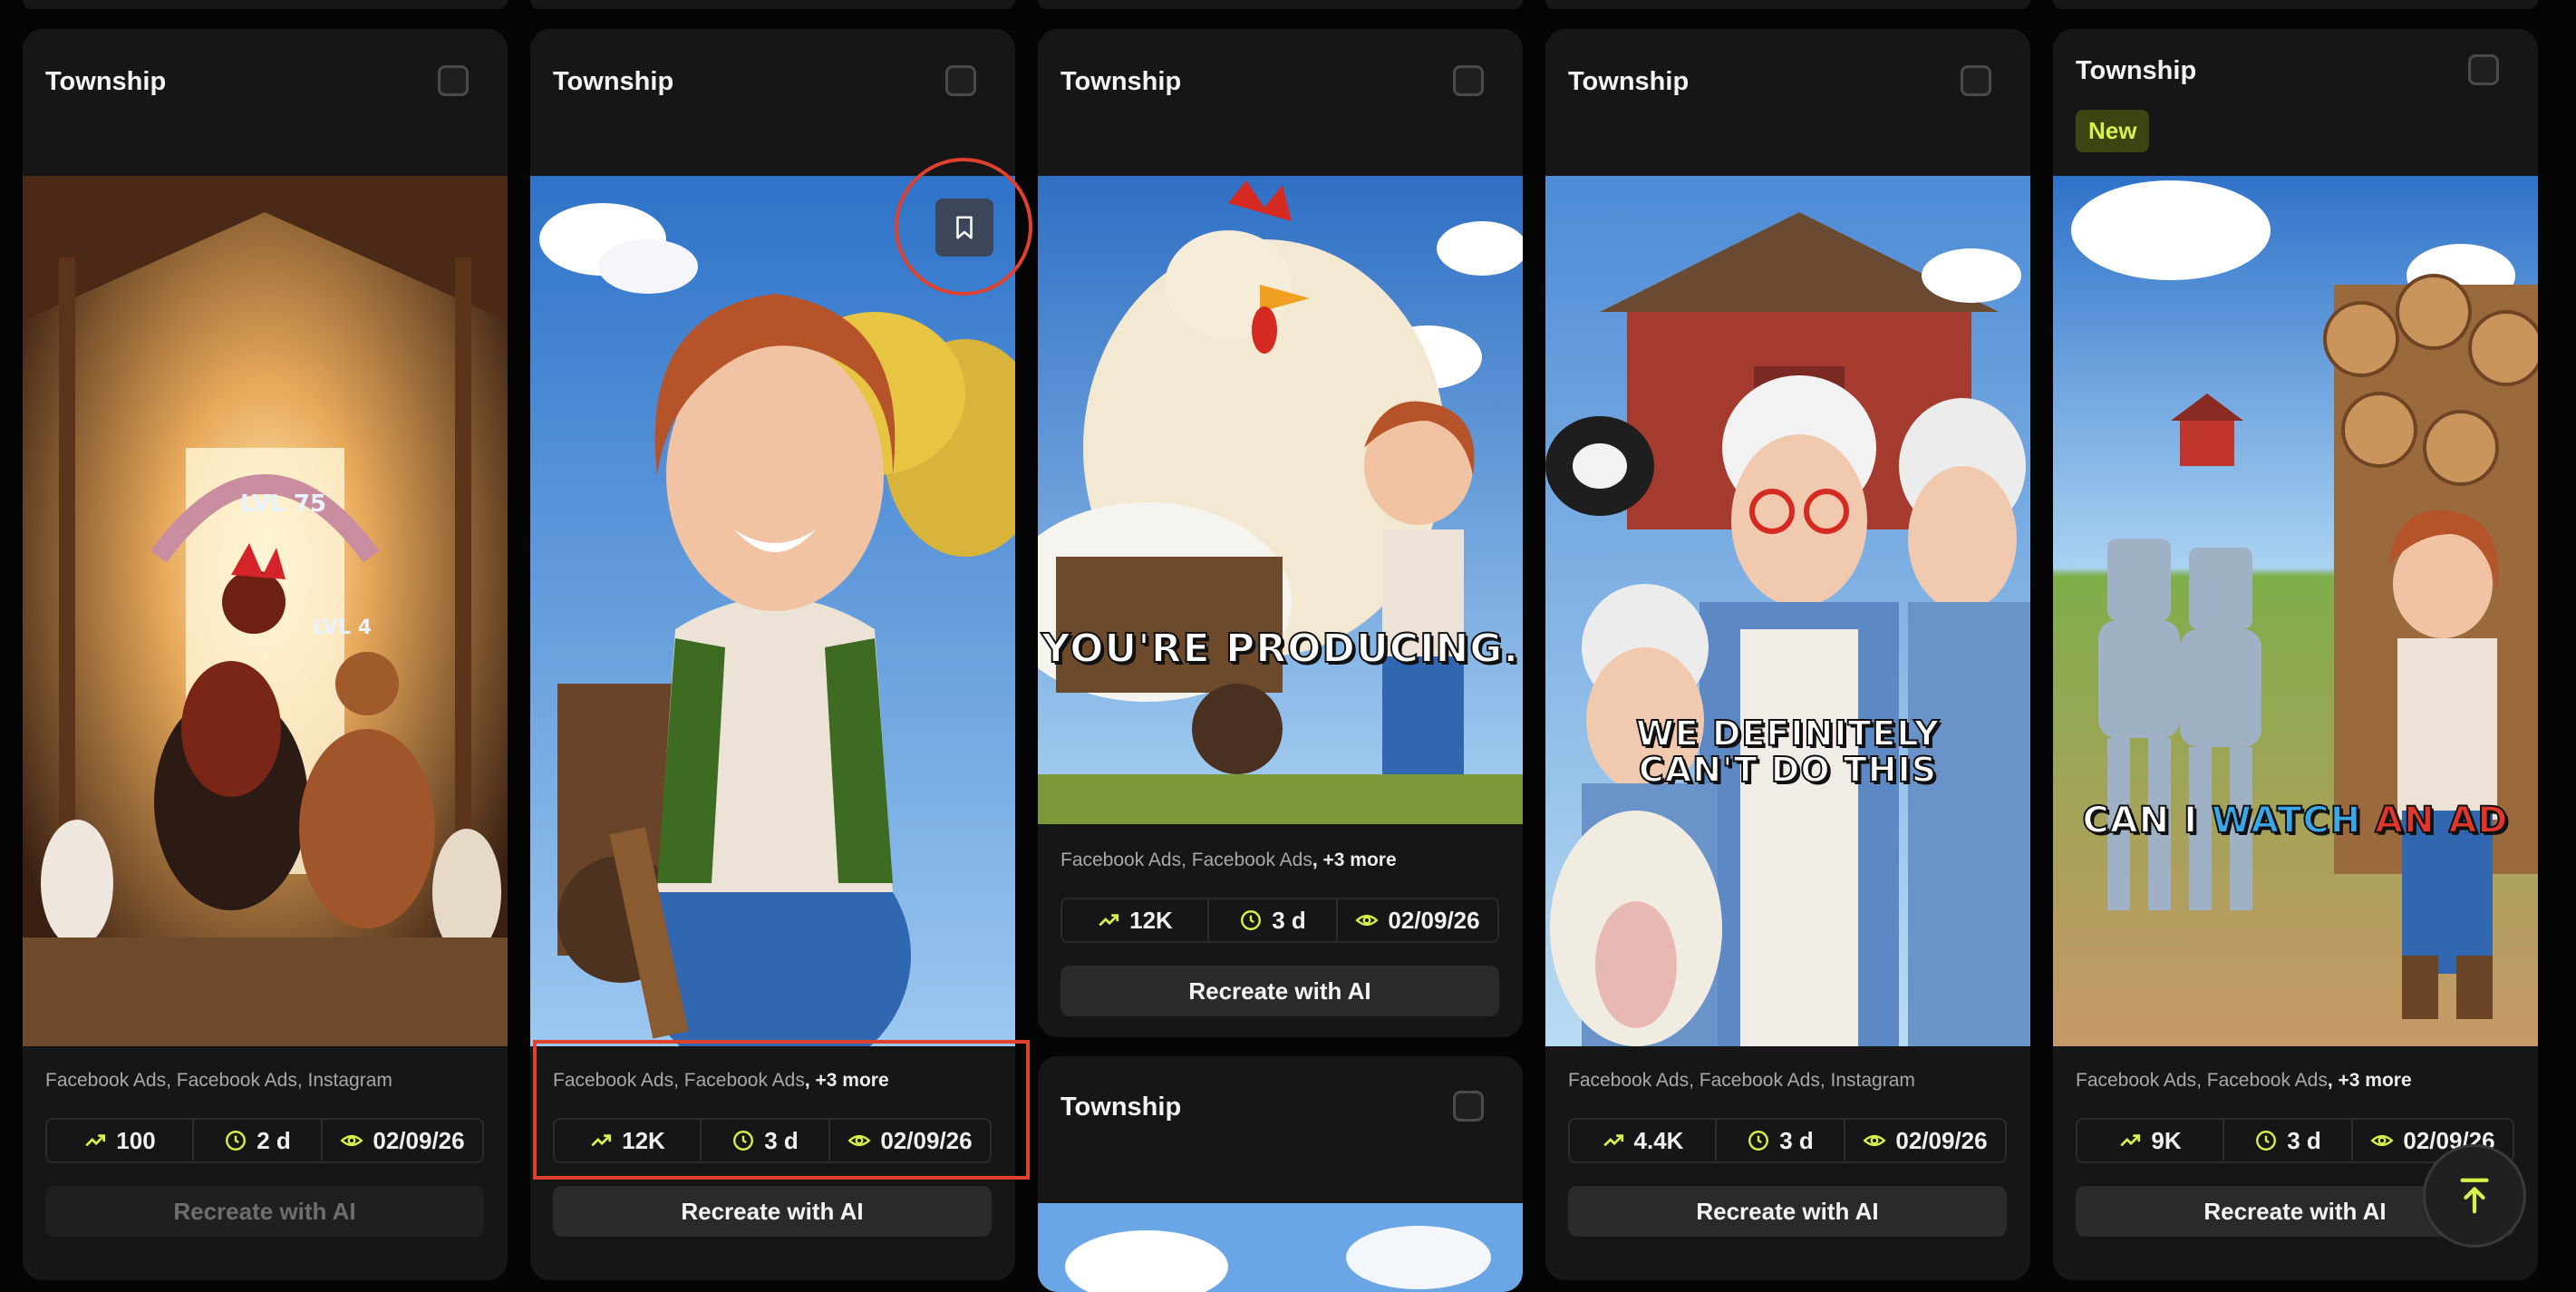 The width and height of the screenshot is (2576, 1292). What do you see at coordinates (2150, 1141) in the screenshot?
I see `trend-stat: 9K` at bounding box center [2150, 1141].